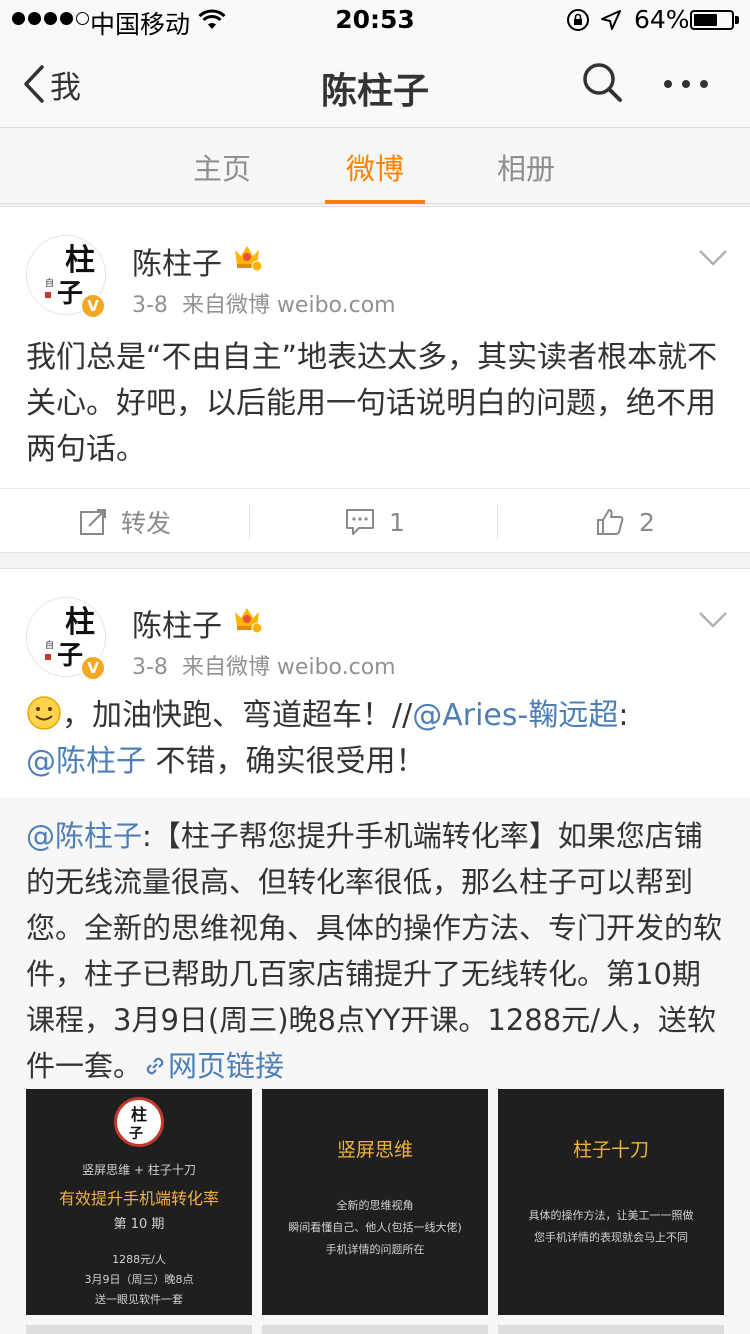  Describe the element at coordinates (611, 1215) in the screenshot. I see `image-line: 具体的操作方法，让美工一一照做` at that location.